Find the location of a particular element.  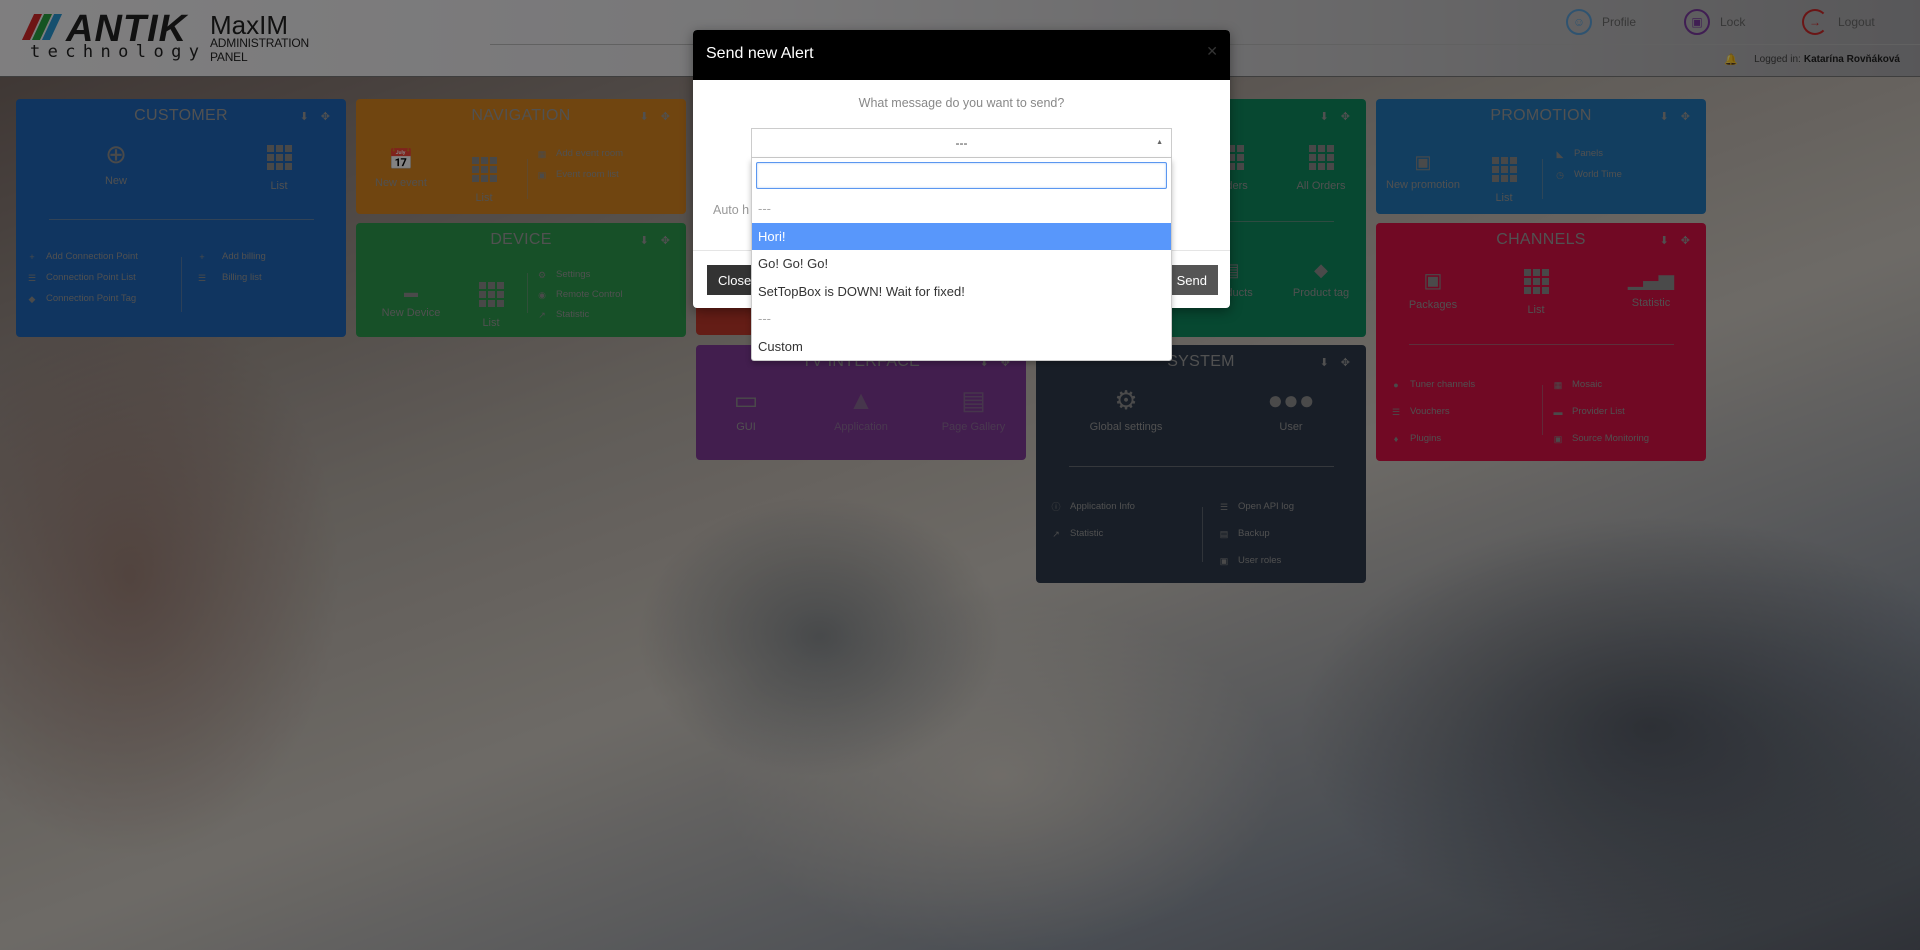

modal-title: Send new Alert is located at coordinates (760, 53).